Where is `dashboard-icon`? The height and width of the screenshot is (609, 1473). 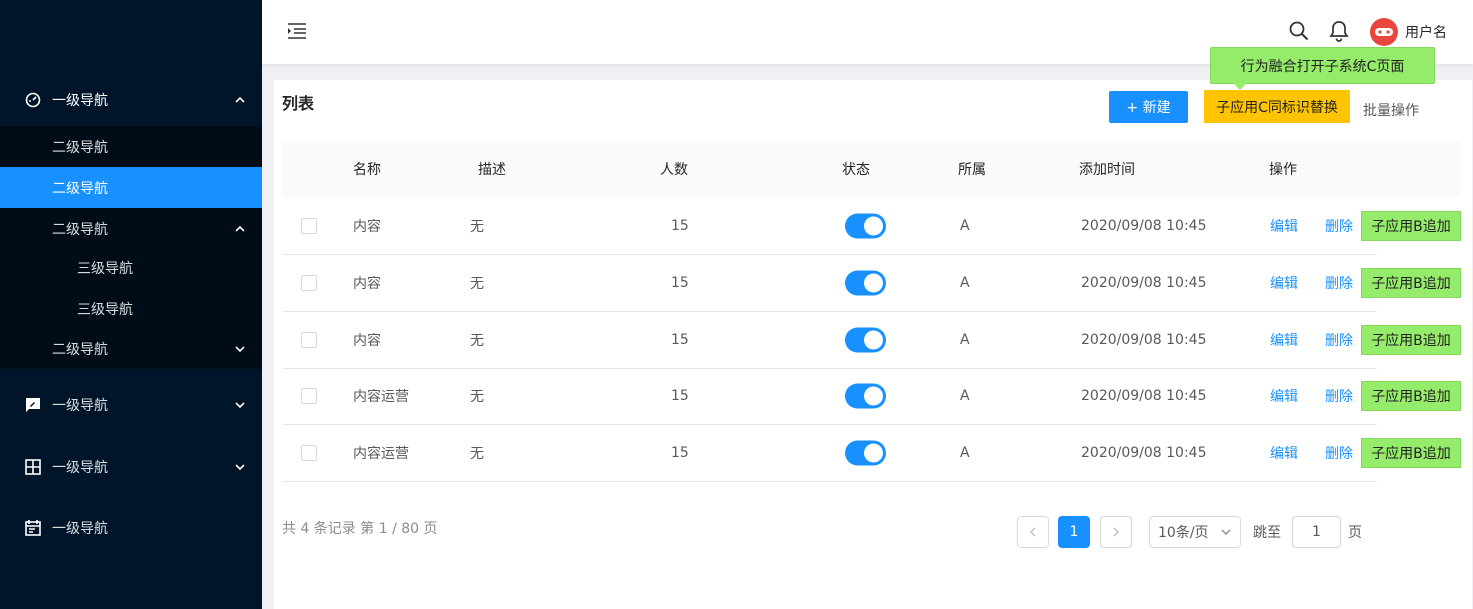
dashboard-icon is located at coordinates (33, 100).